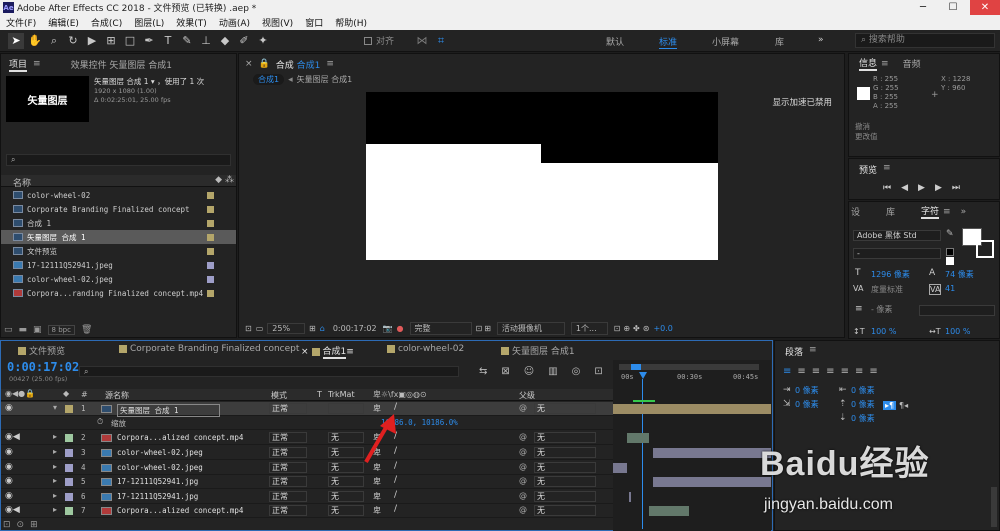  I want to click on tab-composition: 合成 合成1, so click(298, 64).